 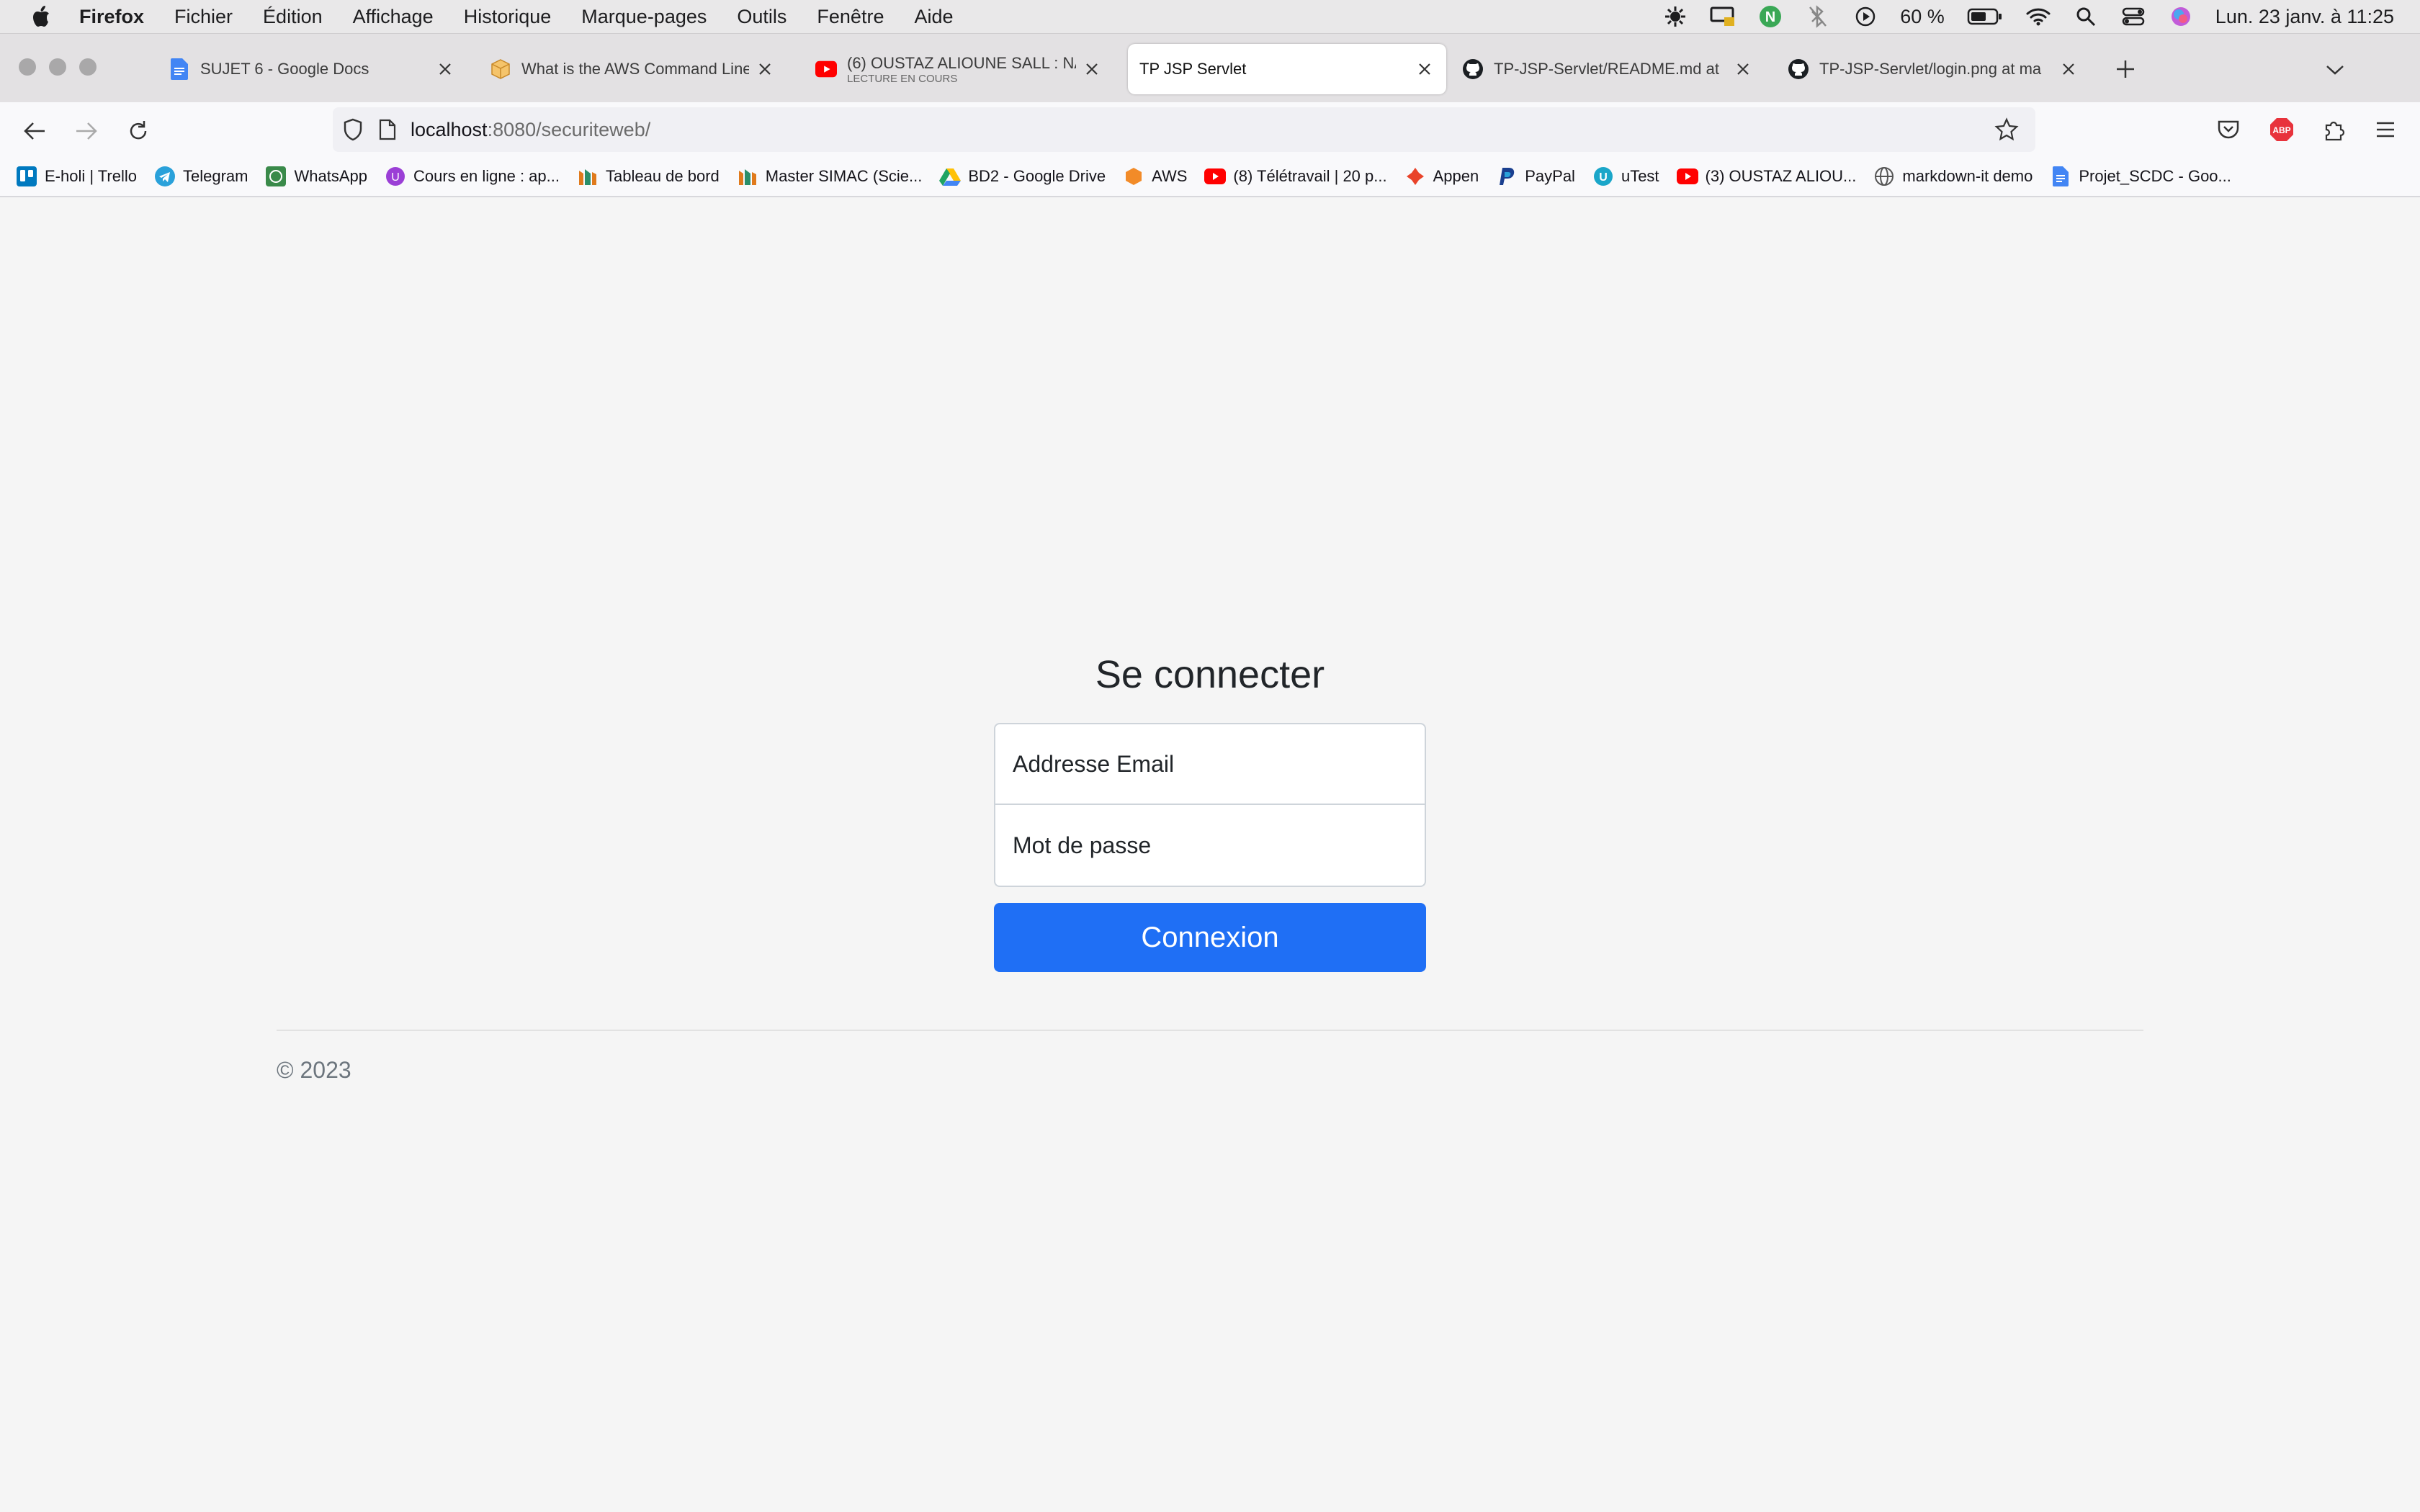 What do you see at coordinates (1210, 674) in the screenshot?
I see `login-title: Se connecter` at bounding box center [1210, 674].